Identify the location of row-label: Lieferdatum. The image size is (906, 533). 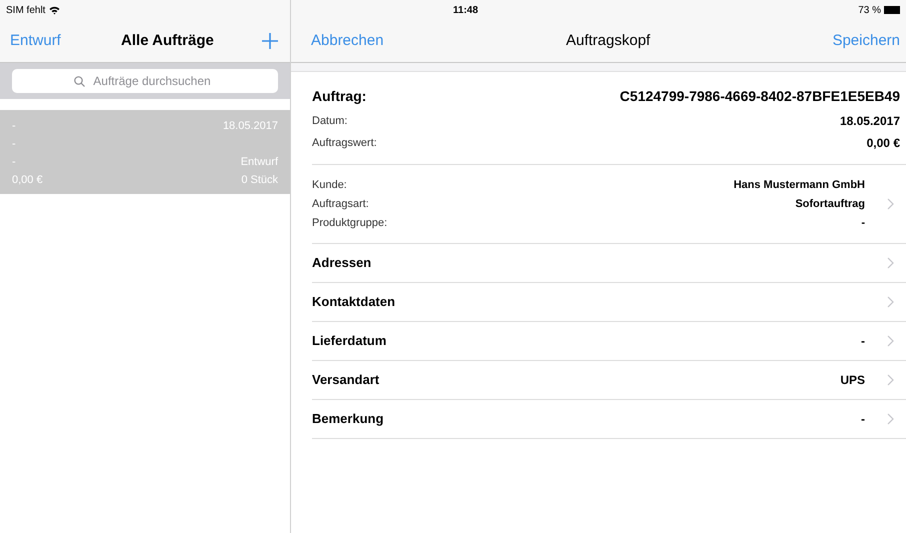
(350, 341).